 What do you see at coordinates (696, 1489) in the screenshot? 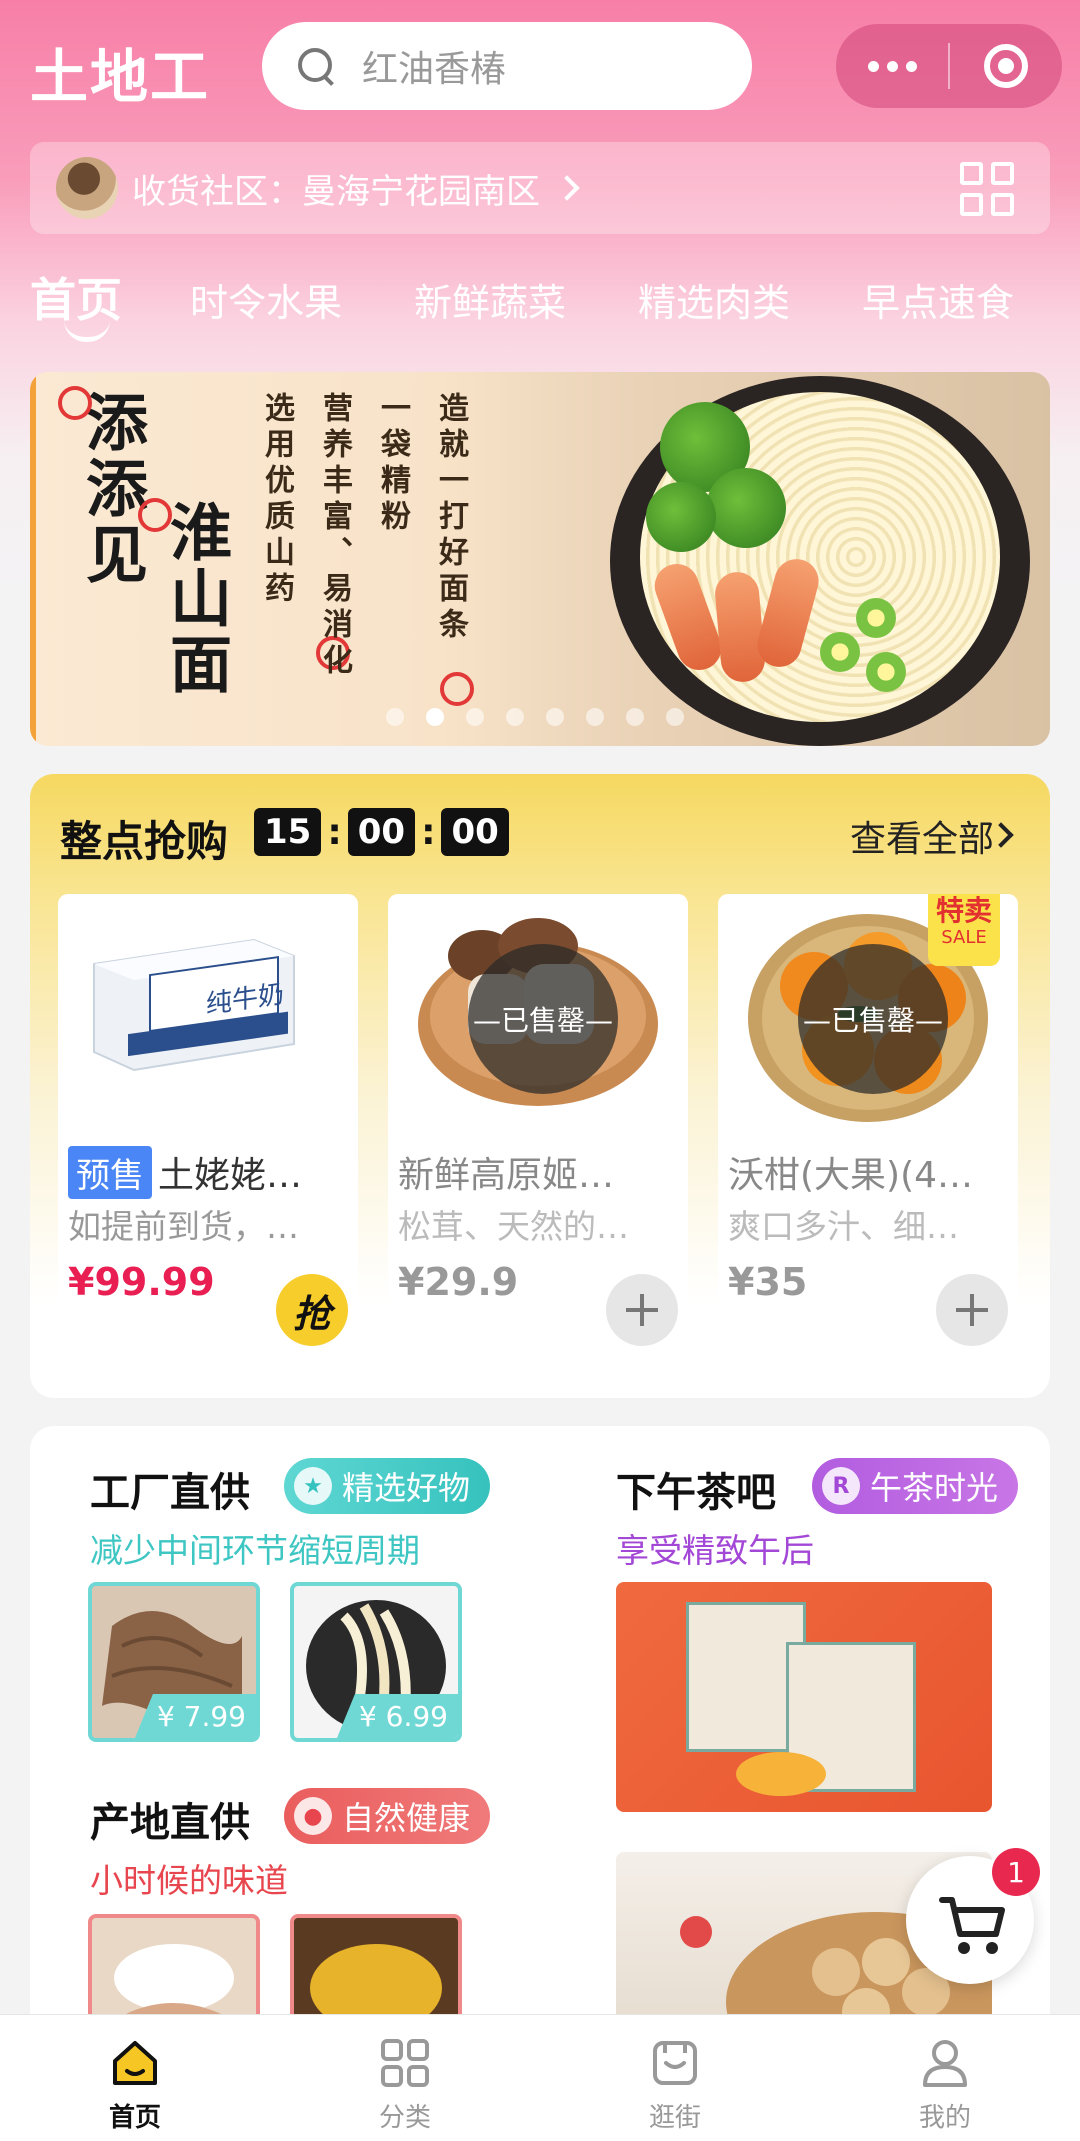
I see `section-title-tea: 下午茶吧` at bounding box center [696, 1489].